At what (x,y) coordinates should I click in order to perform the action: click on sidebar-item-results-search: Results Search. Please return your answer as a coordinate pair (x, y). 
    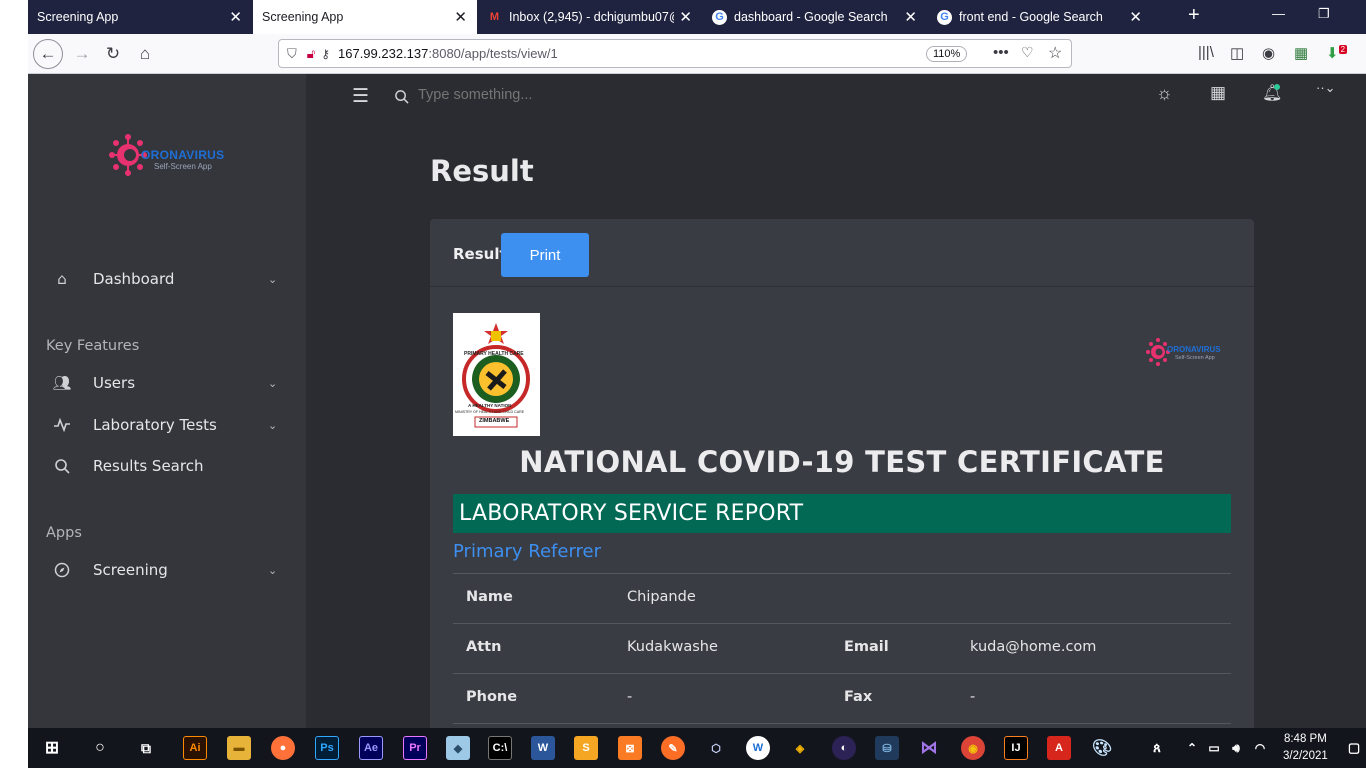
    Looking at the image, I should click on (167, 466).